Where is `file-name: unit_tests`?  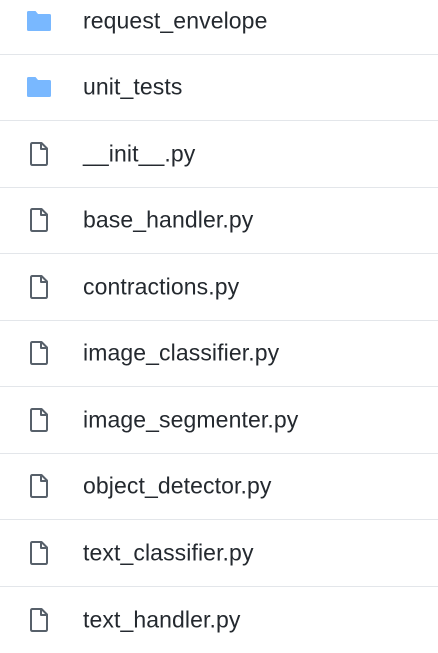 file-name: unit_tests is located at coordinates (132, 87).